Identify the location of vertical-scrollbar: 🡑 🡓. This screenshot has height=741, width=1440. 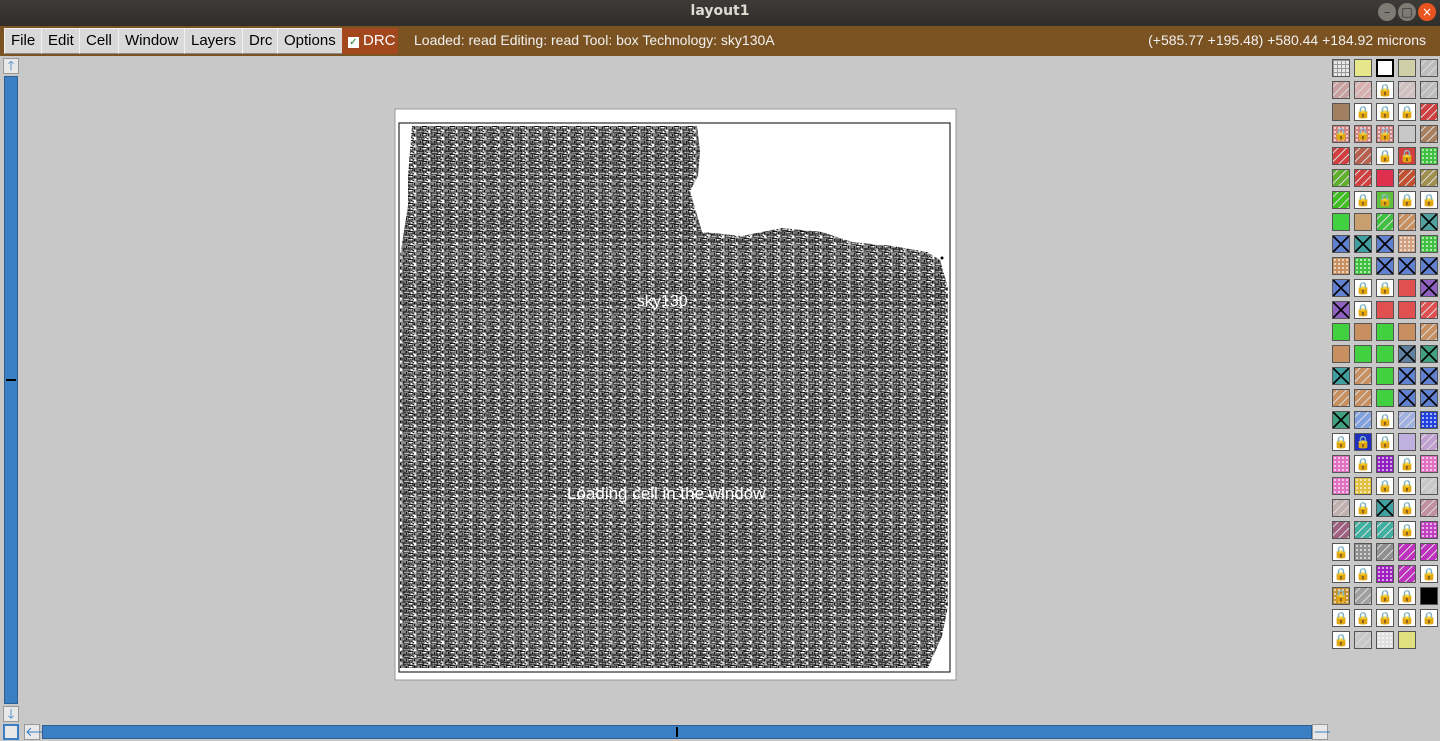
(11, 390).